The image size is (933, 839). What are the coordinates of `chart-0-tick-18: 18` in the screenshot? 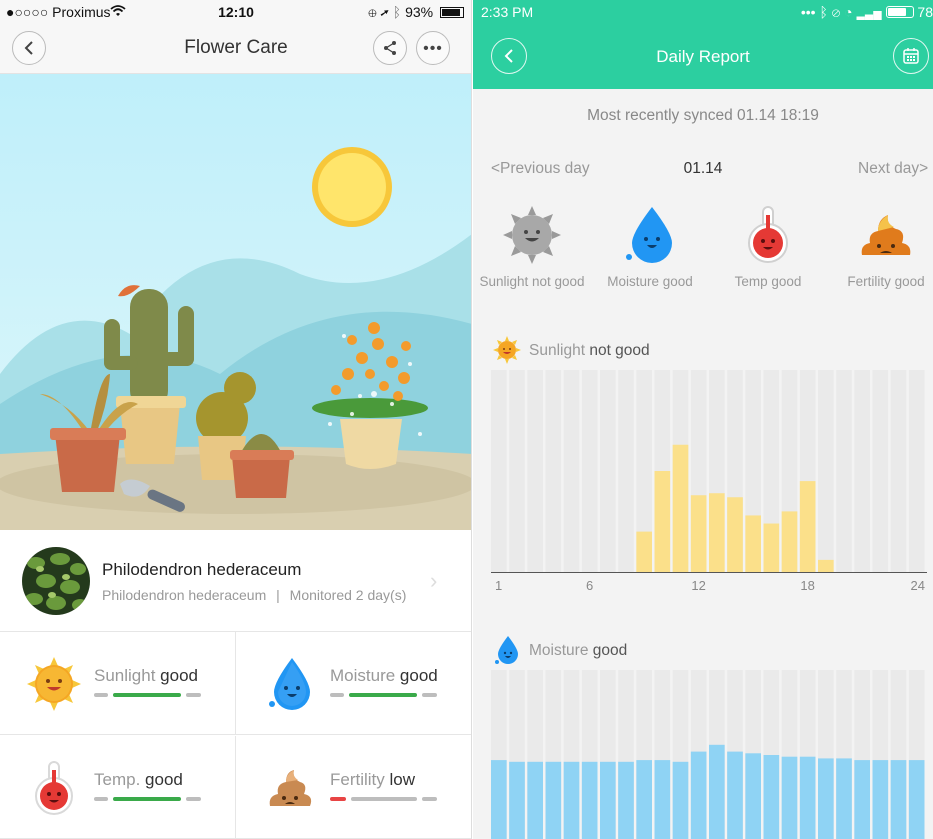 It's located at (807, 585).